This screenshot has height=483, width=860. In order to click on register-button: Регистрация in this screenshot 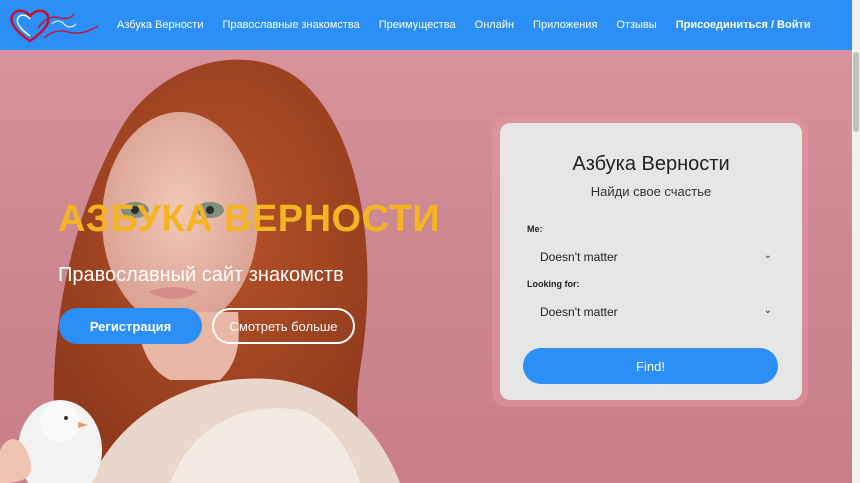, I will do `click(130, 326)`.